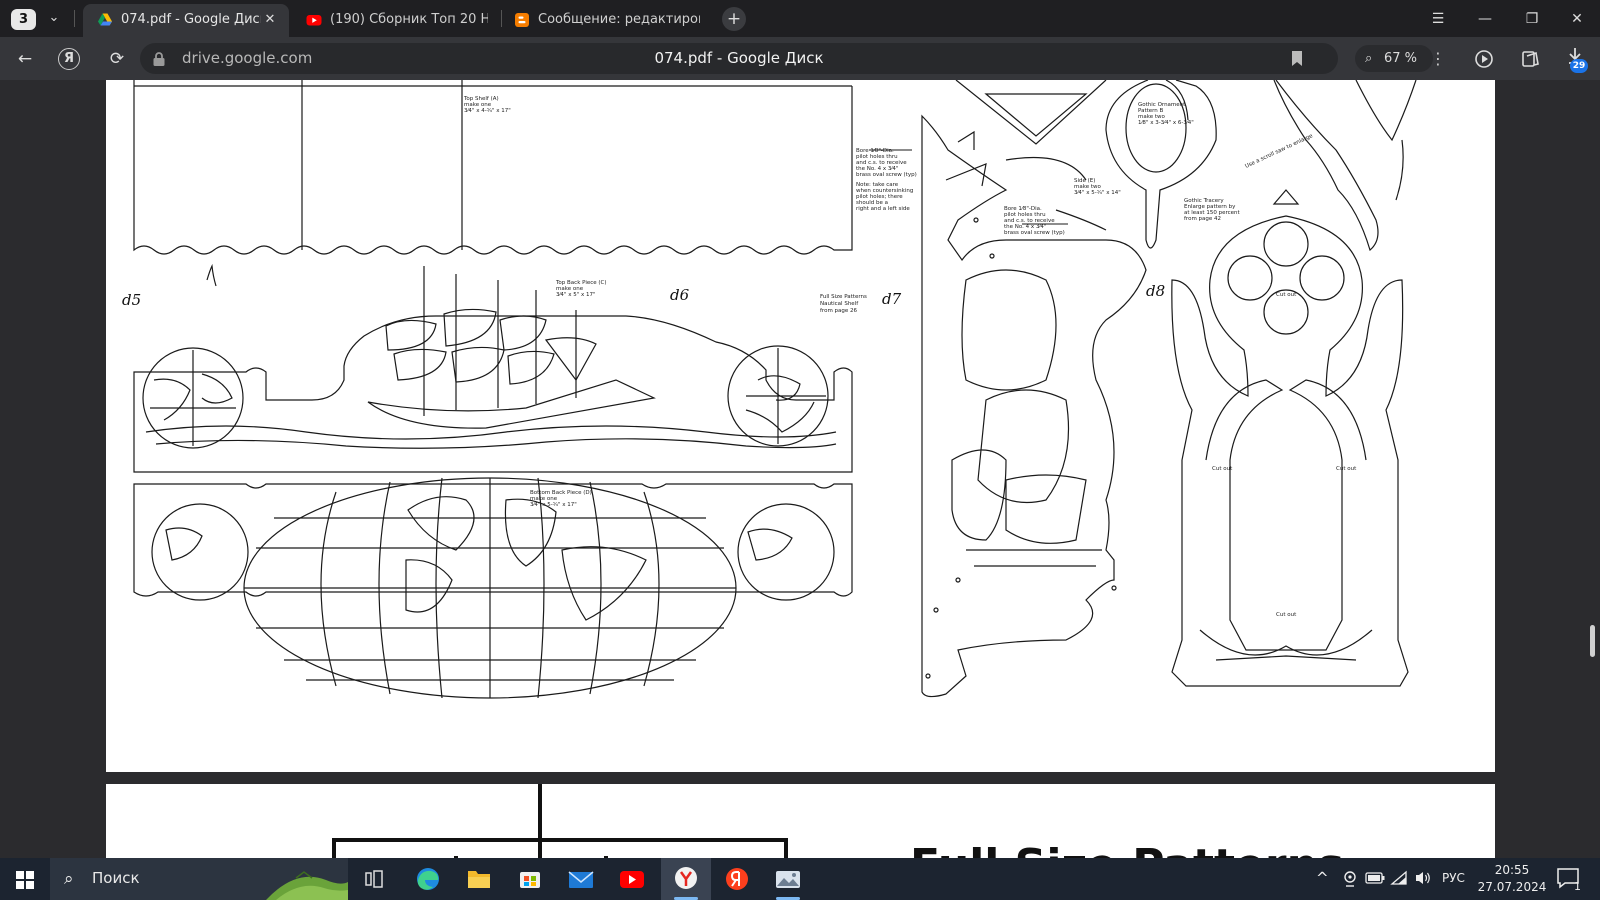 The height and width of the screenshot is (900, 1600). I want to click on yandex-logo-icon: Я, so click(69, 59).